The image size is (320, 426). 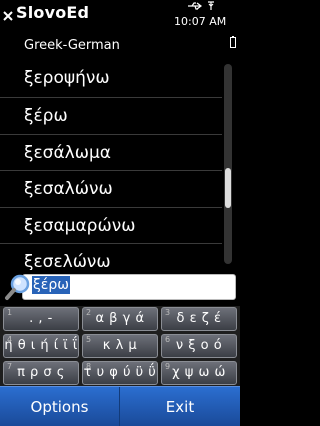 I want to click on close-icon, so click(x=8, y=16).